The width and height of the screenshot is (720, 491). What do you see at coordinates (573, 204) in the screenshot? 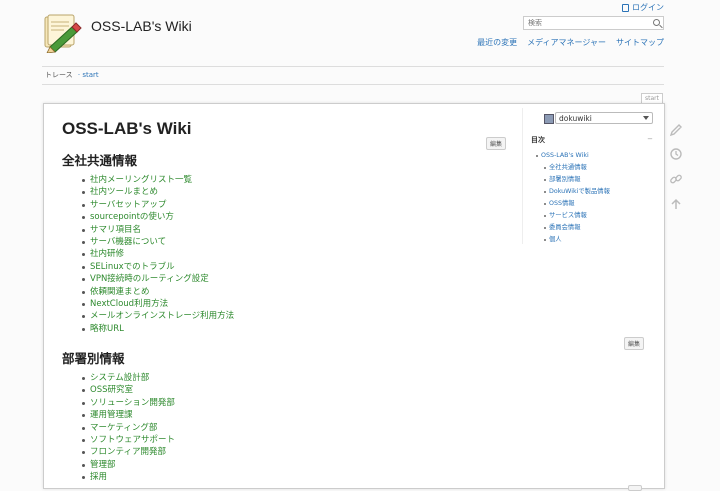
I see `toc-item: OSS情報` at bounding box center [573, 204].